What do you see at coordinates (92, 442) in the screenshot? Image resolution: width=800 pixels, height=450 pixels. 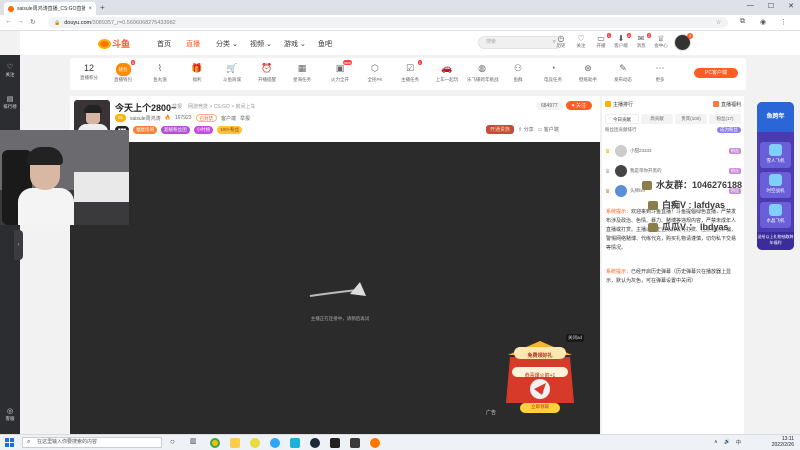 I see `taskbar-search-input: ⌕ 在这里输入你要搜索的内容` at bounding box center [92, 442].